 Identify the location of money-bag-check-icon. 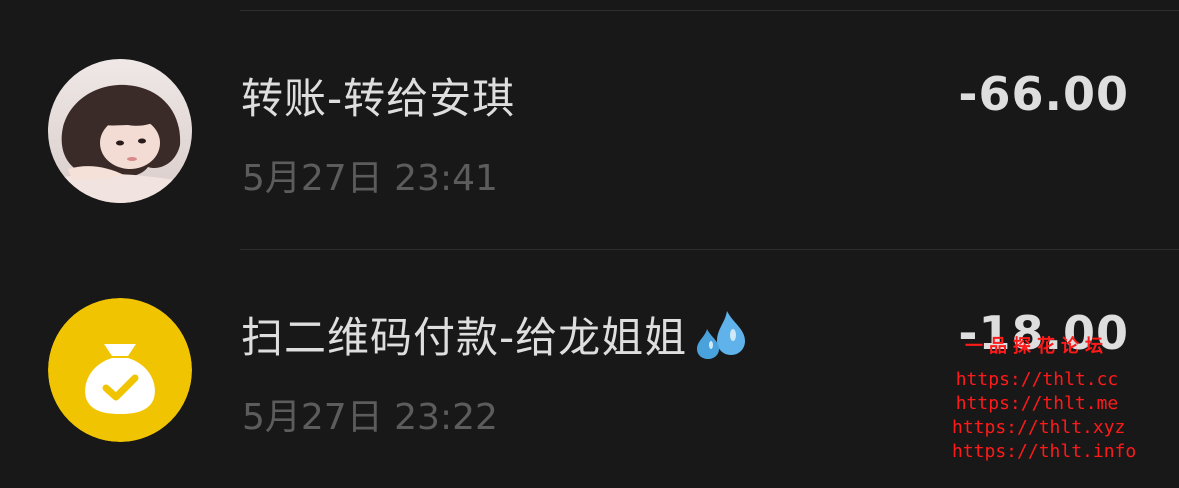
(120, 370).